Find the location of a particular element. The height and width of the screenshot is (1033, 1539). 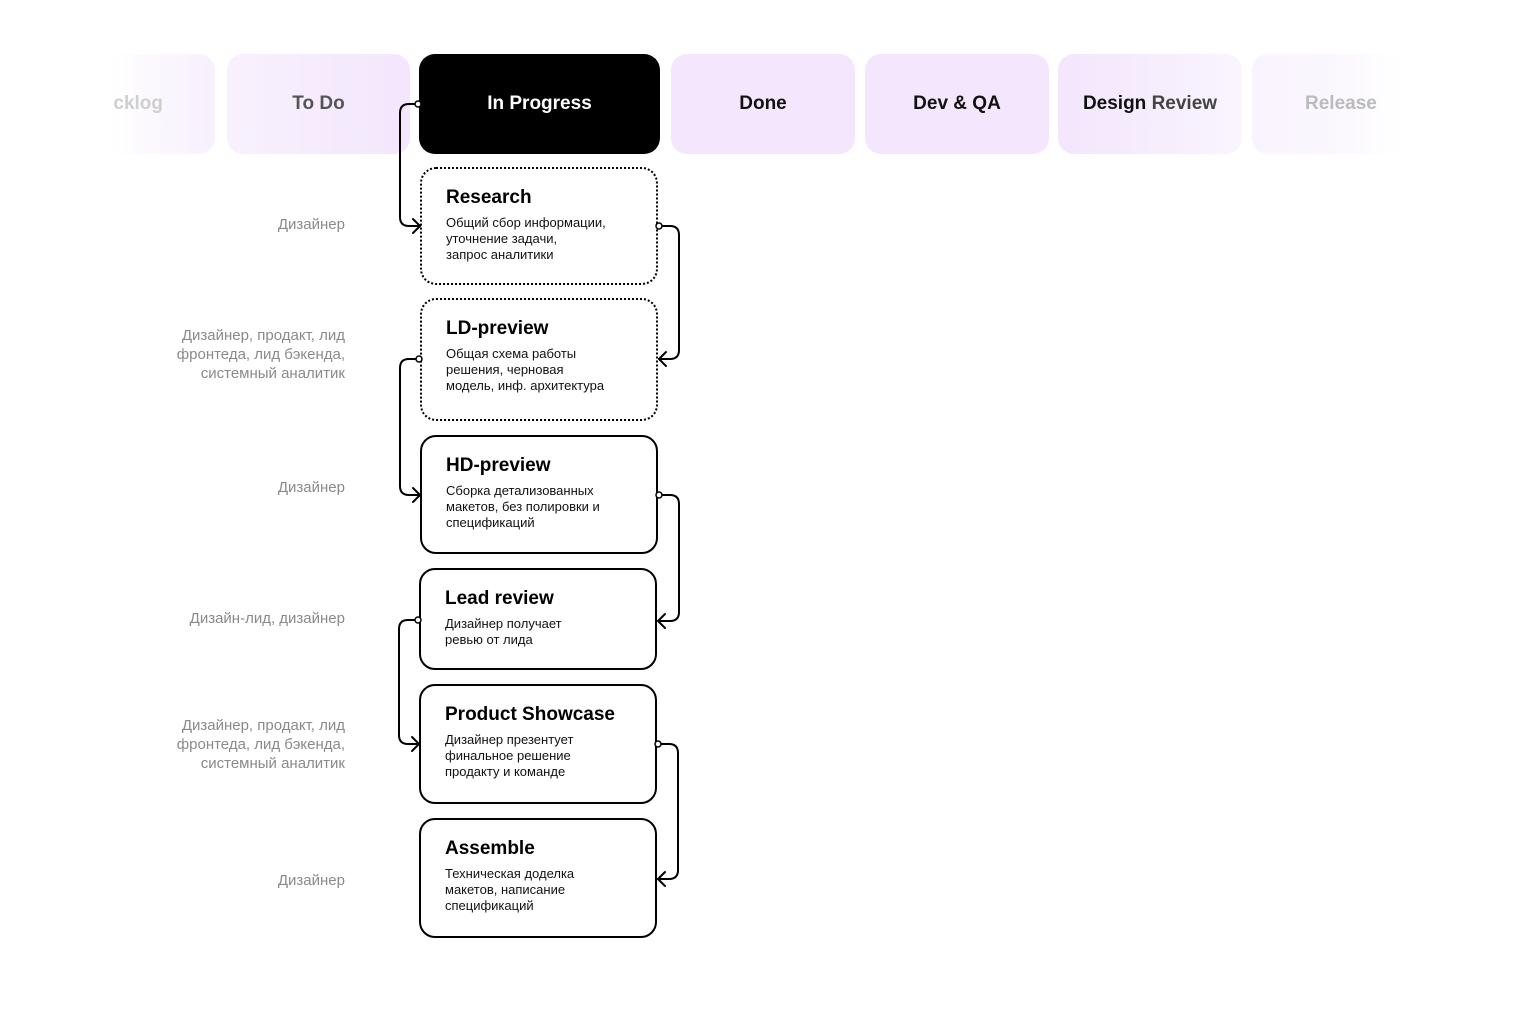

connector-hd-preview-lead-review is located at coordinates (668, 558).